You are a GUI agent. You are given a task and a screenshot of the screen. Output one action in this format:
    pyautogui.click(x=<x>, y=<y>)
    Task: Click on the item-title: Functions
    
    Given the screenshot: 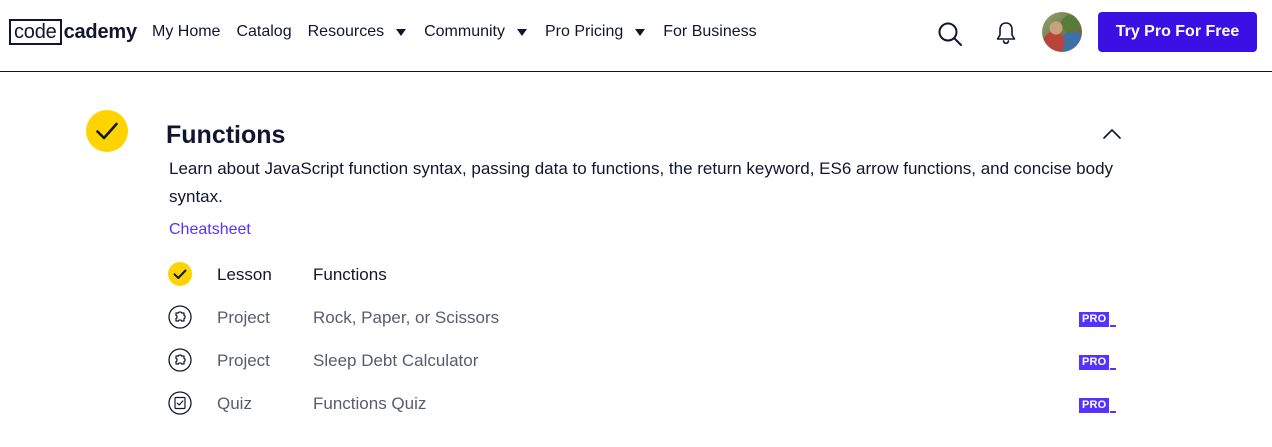 What is the action you would take?
    pyautogui.click(x=350, y=274)
    